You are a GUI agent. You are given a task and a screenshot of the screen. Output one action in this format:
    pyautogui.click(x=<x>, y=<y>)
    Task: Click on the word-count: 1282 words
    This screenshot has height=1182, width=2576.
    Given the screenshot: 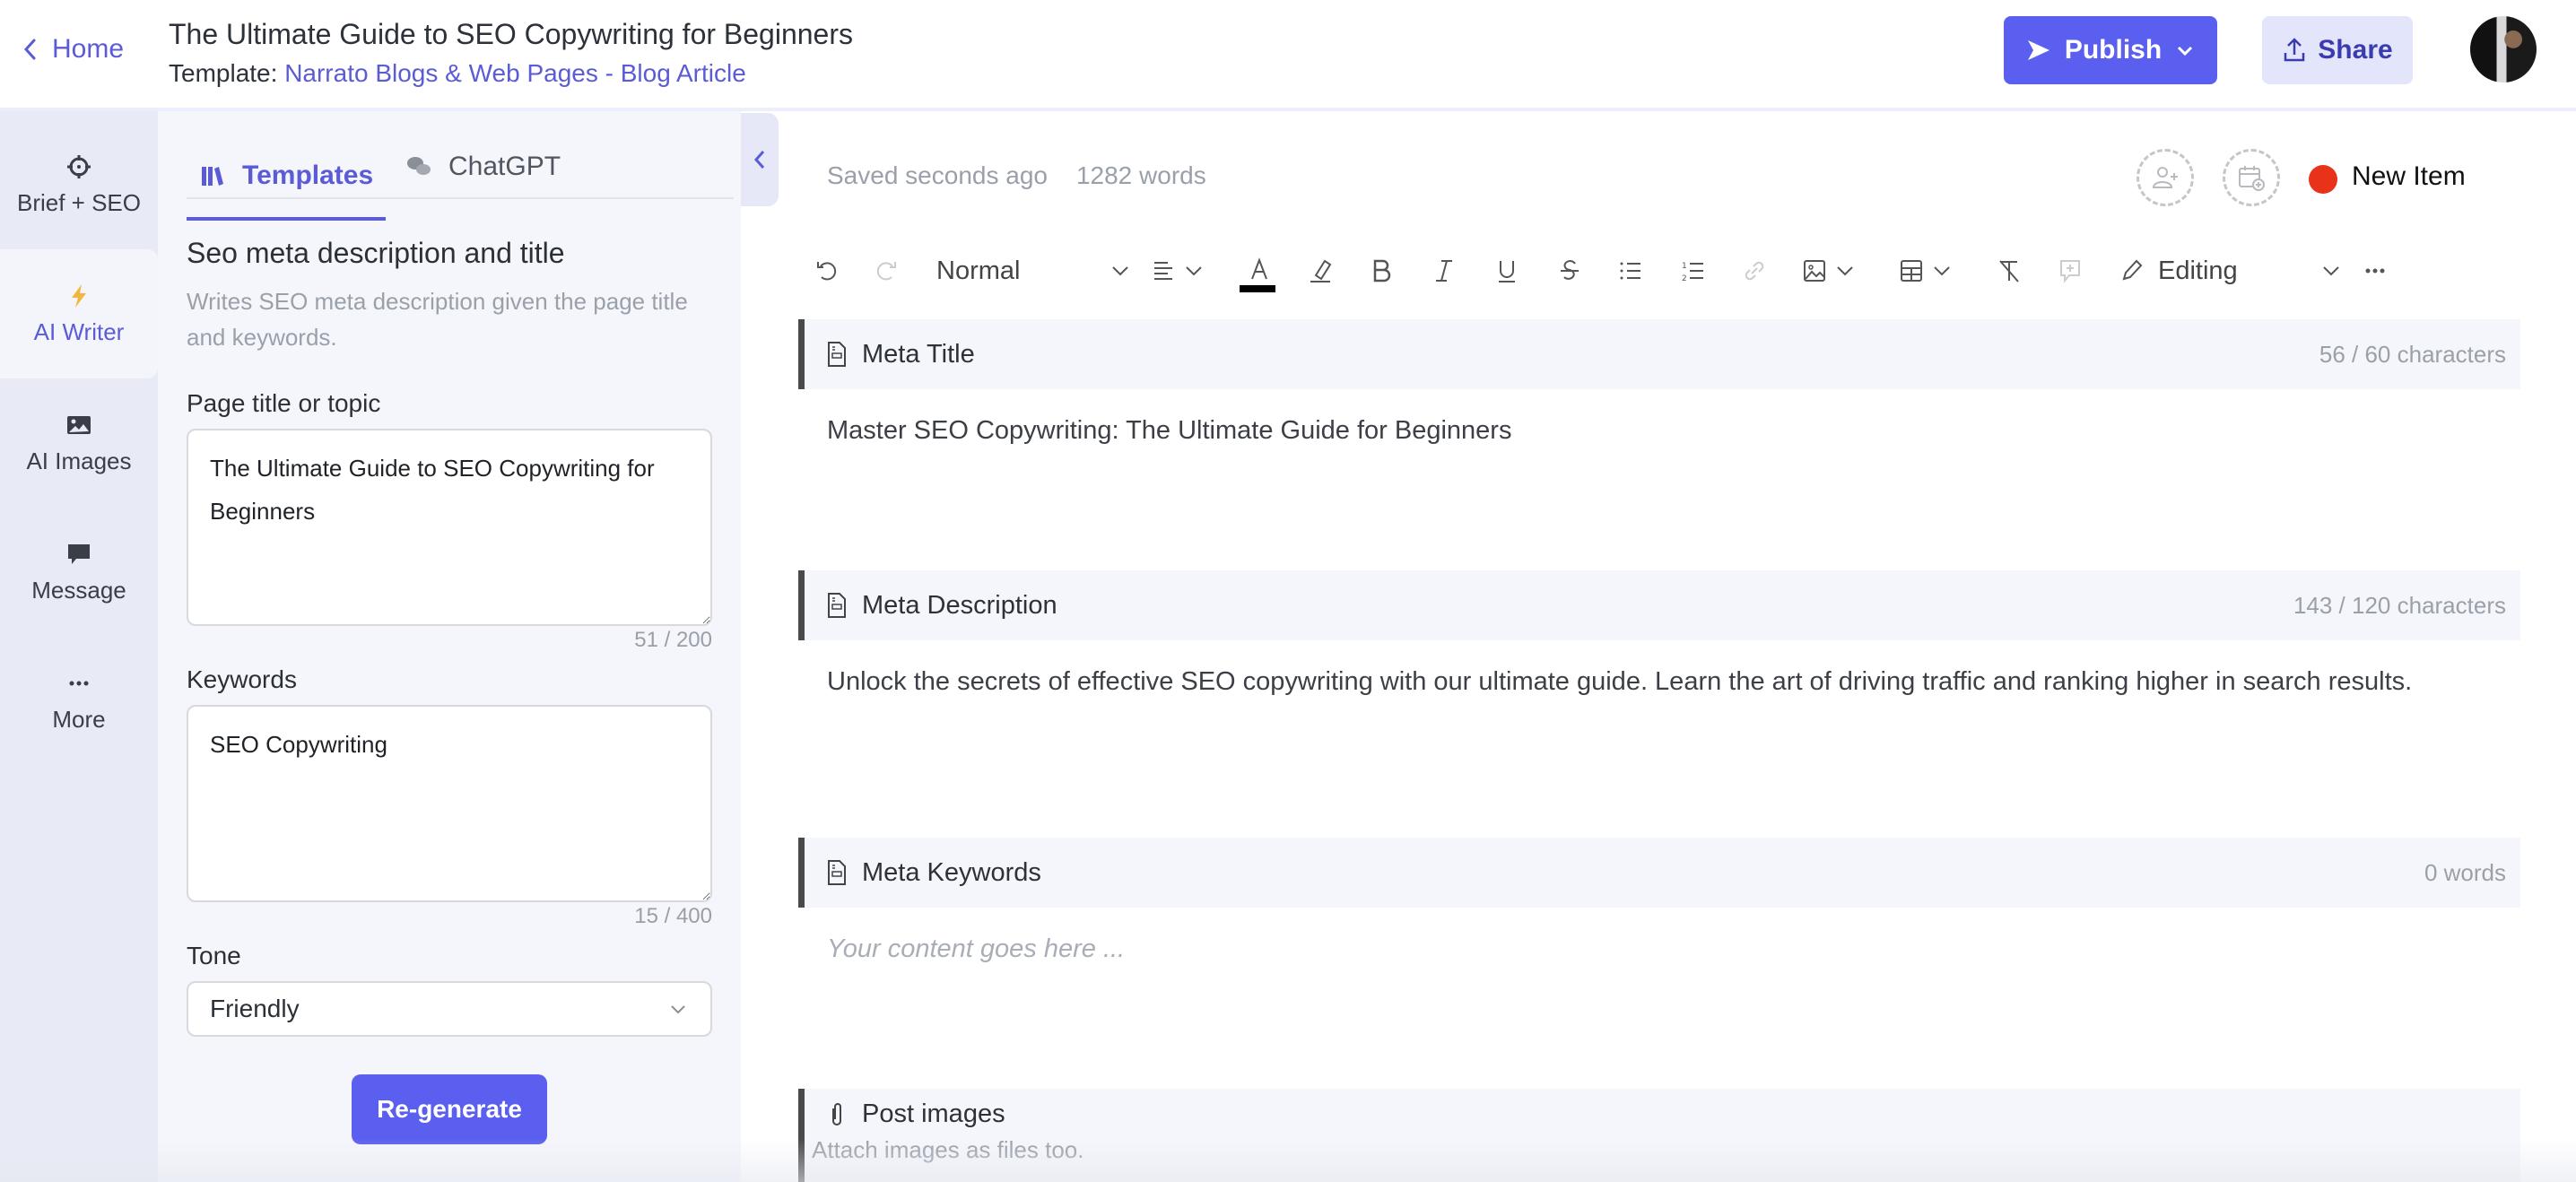 What is the action you would take?
    pyautogui.click(x=1140, y=175)
    